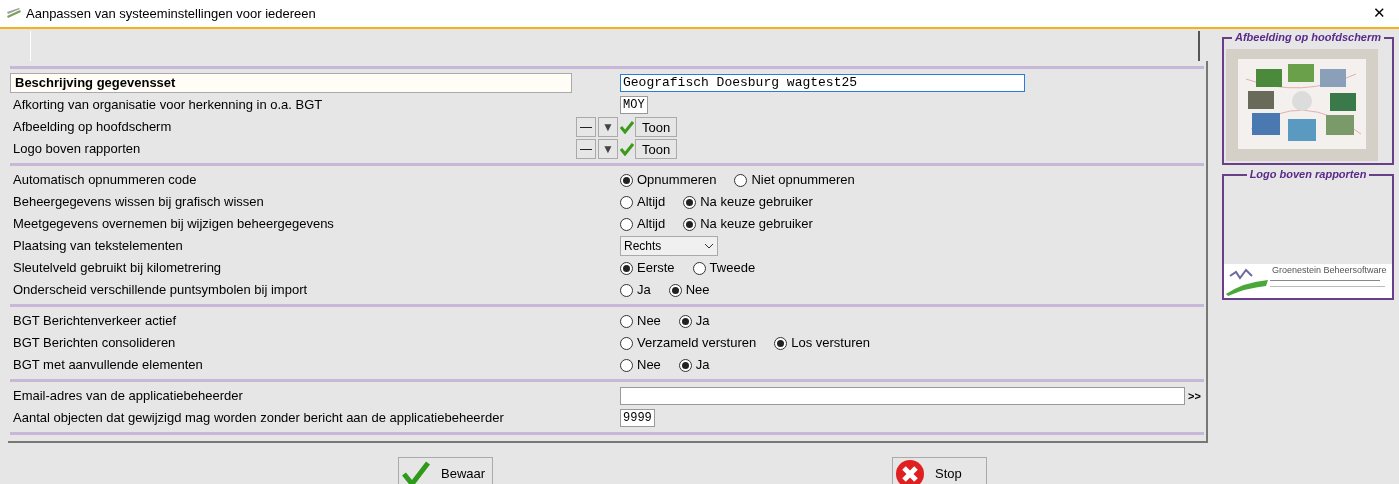 This screenshot has height=484, width=1399. Describe the element at coordinates (95, 321) in the screenshot. I see `setting-label: BGT Berichtenverkeer actief` at that location.